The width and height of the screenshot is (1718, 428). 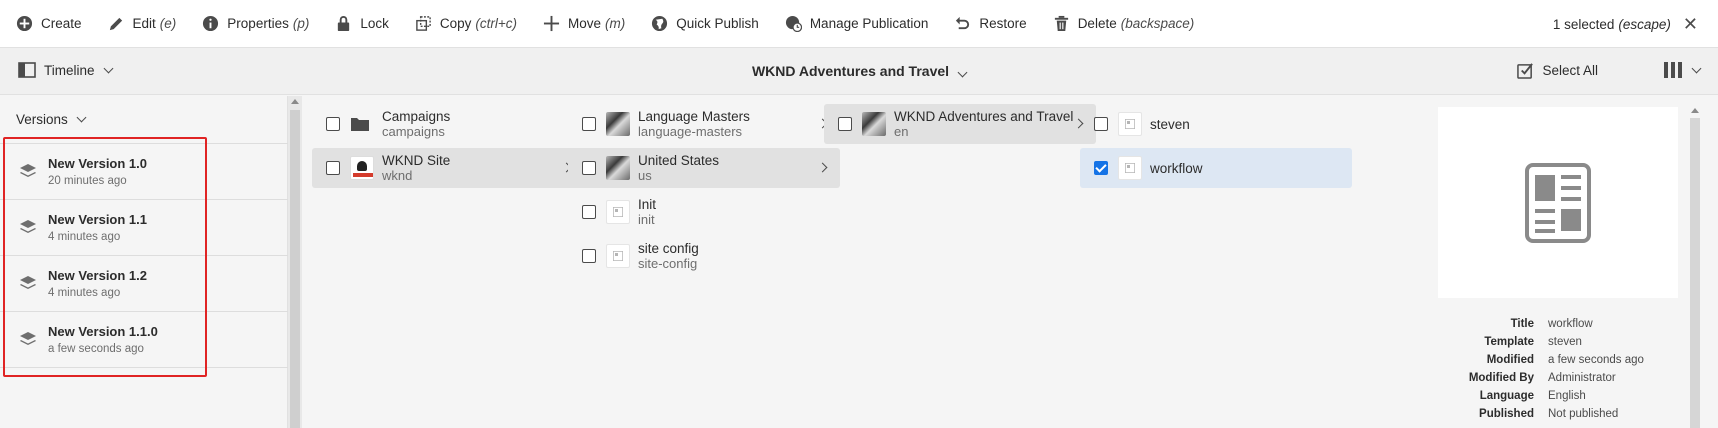 I want to click on list-item-site-config: site config site-config, so click(x=704, y=256).